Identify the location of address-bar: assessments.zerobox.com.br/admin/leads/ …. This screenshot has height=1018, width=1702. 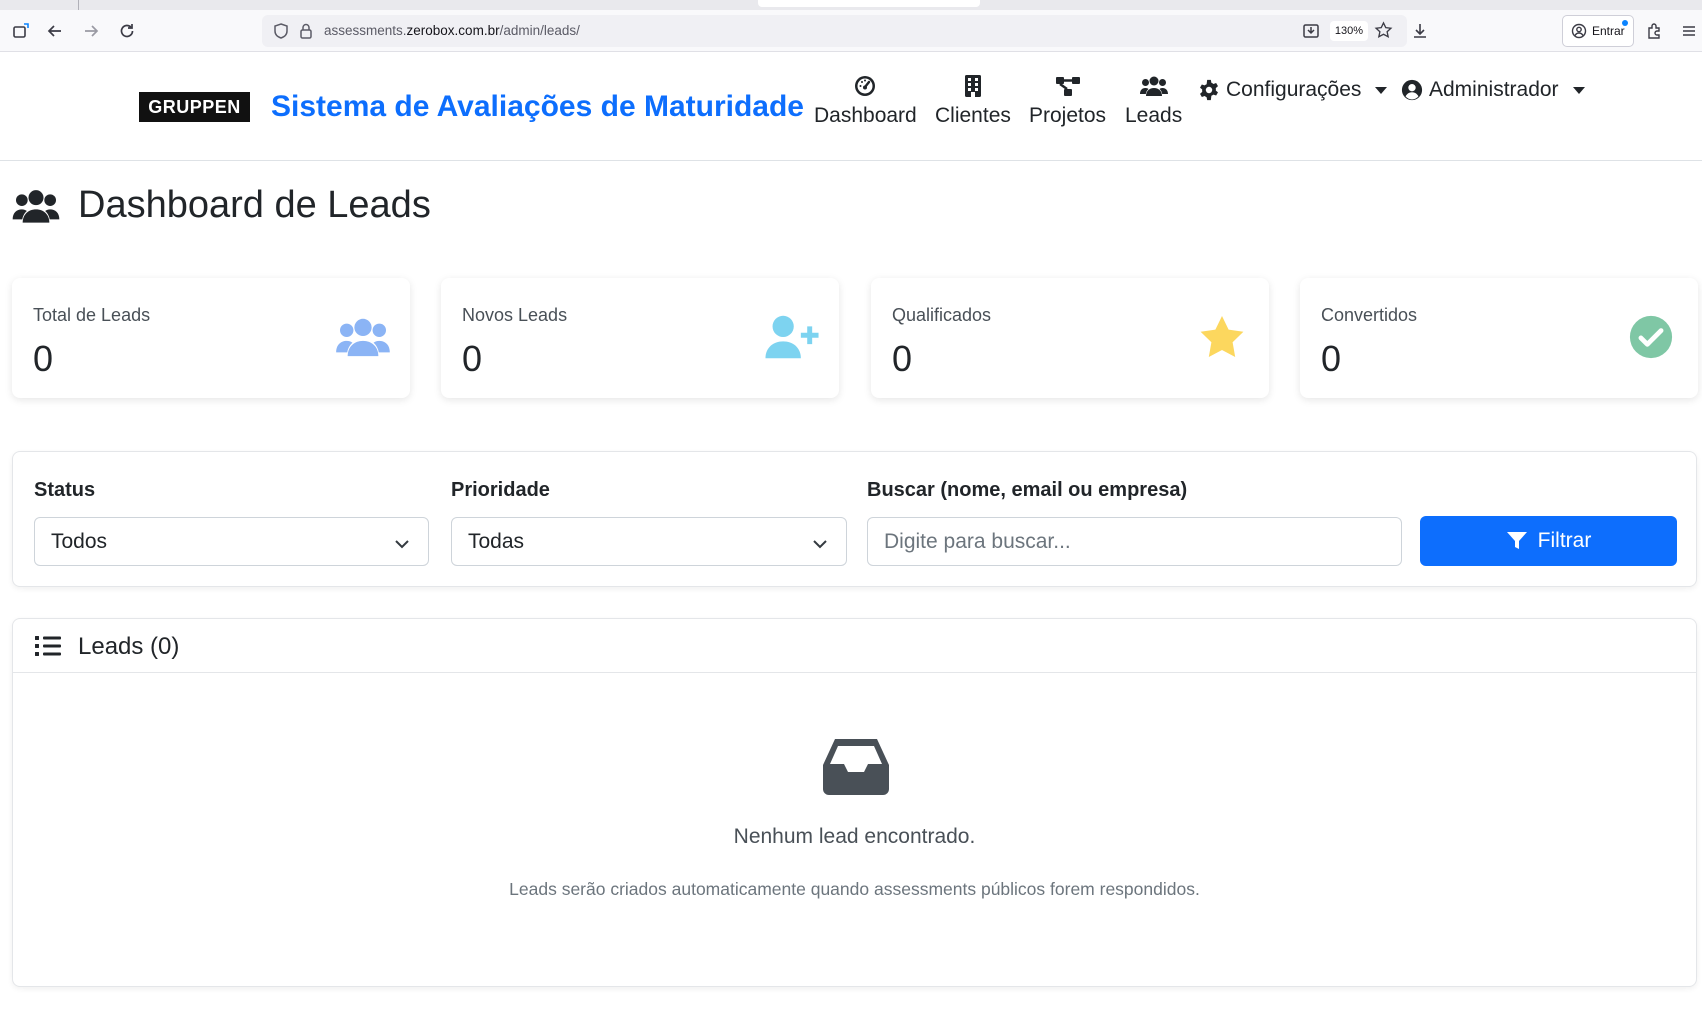
(834, 31).